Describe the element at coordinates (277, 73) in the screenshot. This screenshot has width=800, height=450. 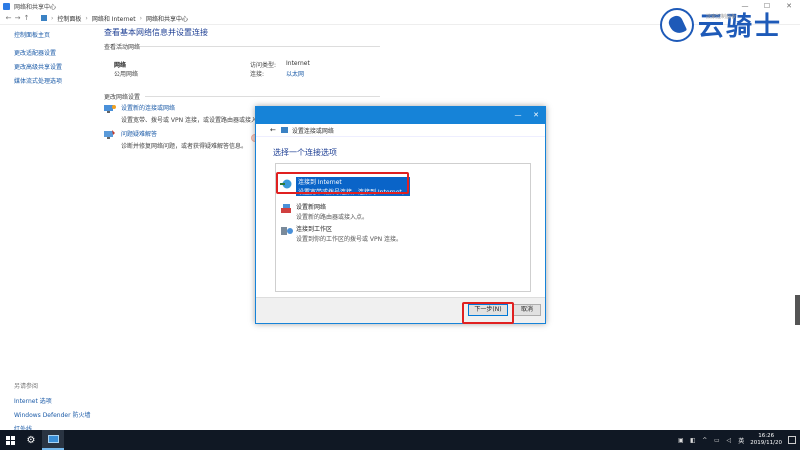
I see `connections-row: 连接: 以太网` at that location.